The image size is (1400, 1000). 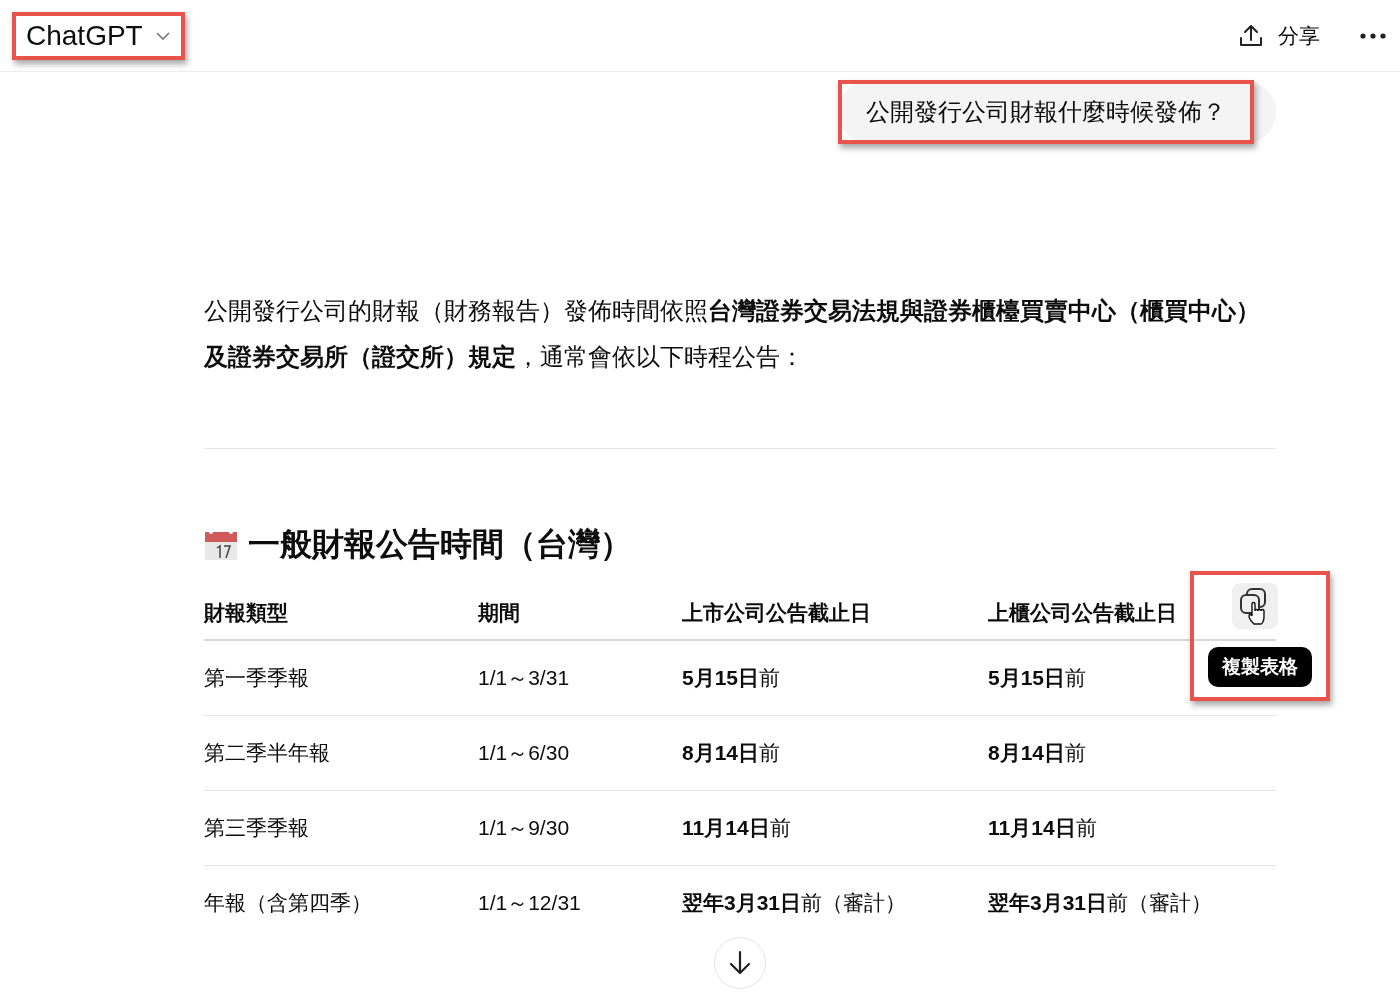 I want to click on table-cell: 1/1～9/30, so click(x=580, y=828).